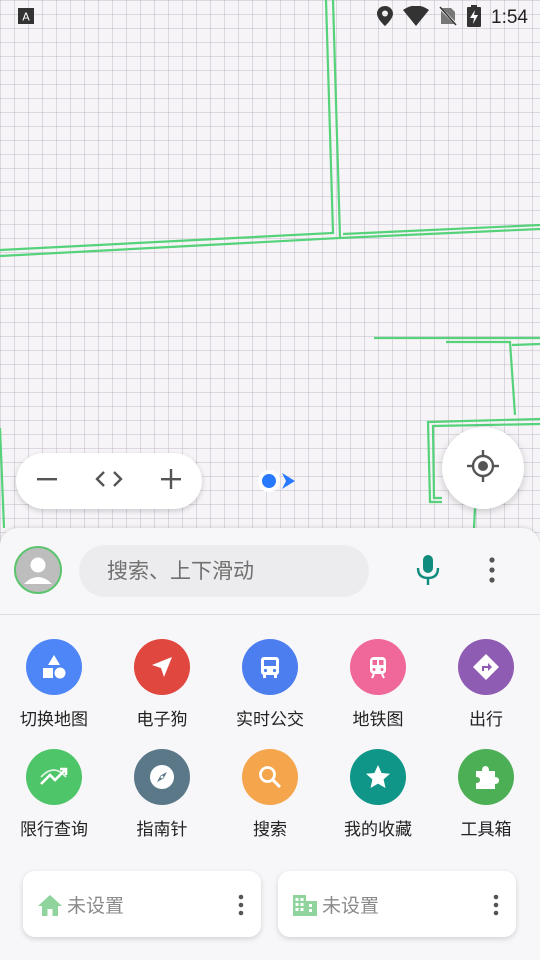 This screenshot has height=960, width=540. What do you see at coordinates (232, 571) in the screenshot?
I see `search-input` at bounding box center [232, 571].